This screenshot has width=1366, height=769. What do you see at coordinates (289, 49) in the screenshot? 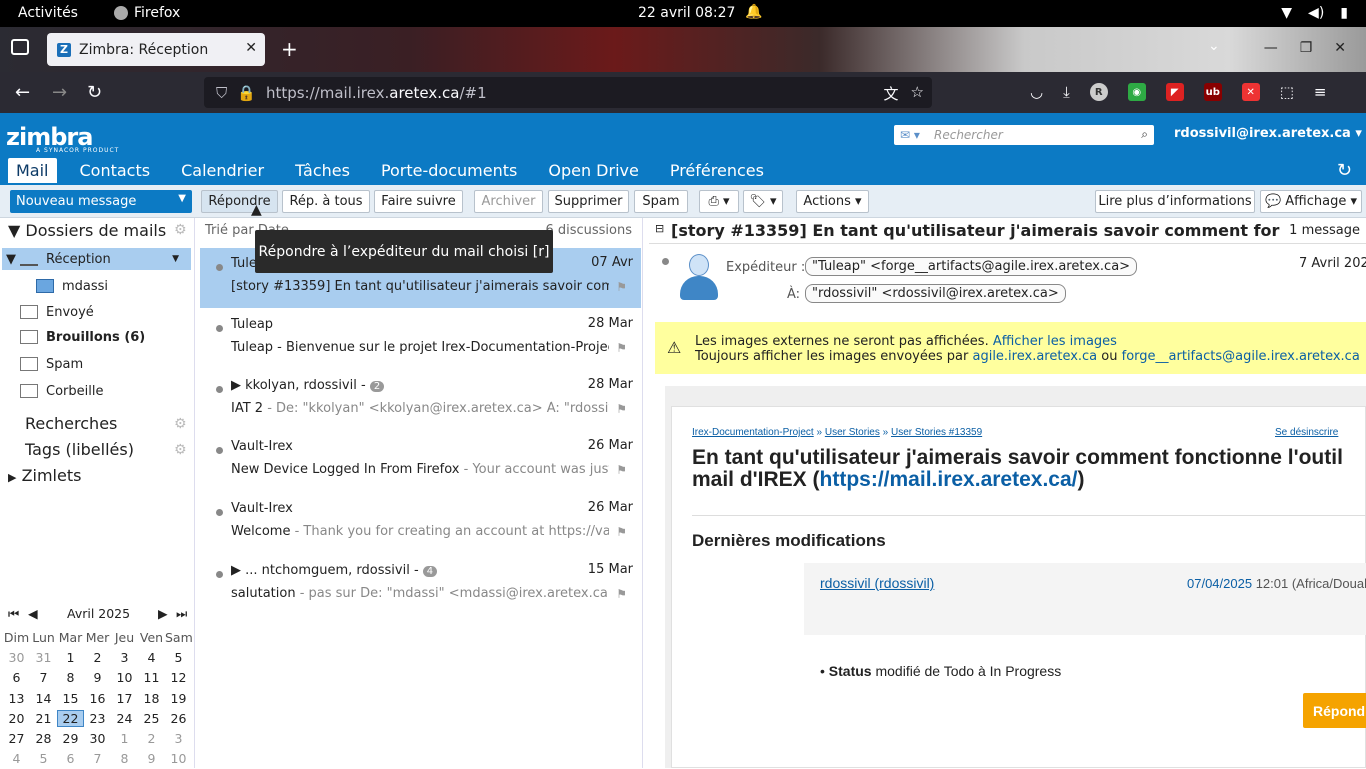
I see `new-tab-icon: +` at bounding box center [289, 49].